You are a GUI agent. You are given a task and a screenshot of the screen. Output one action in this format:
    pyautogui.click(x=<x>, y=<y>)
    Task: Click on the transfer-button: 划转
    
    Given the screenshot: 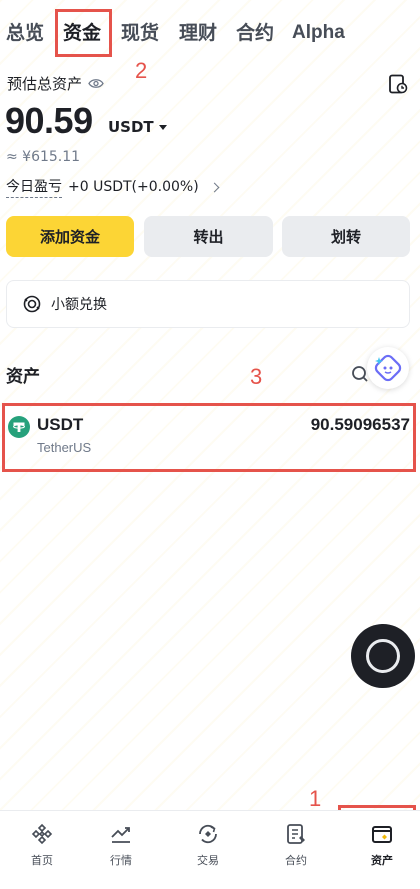 What is the action you would take?
    pyautogui.click(x=346, y=236)
    